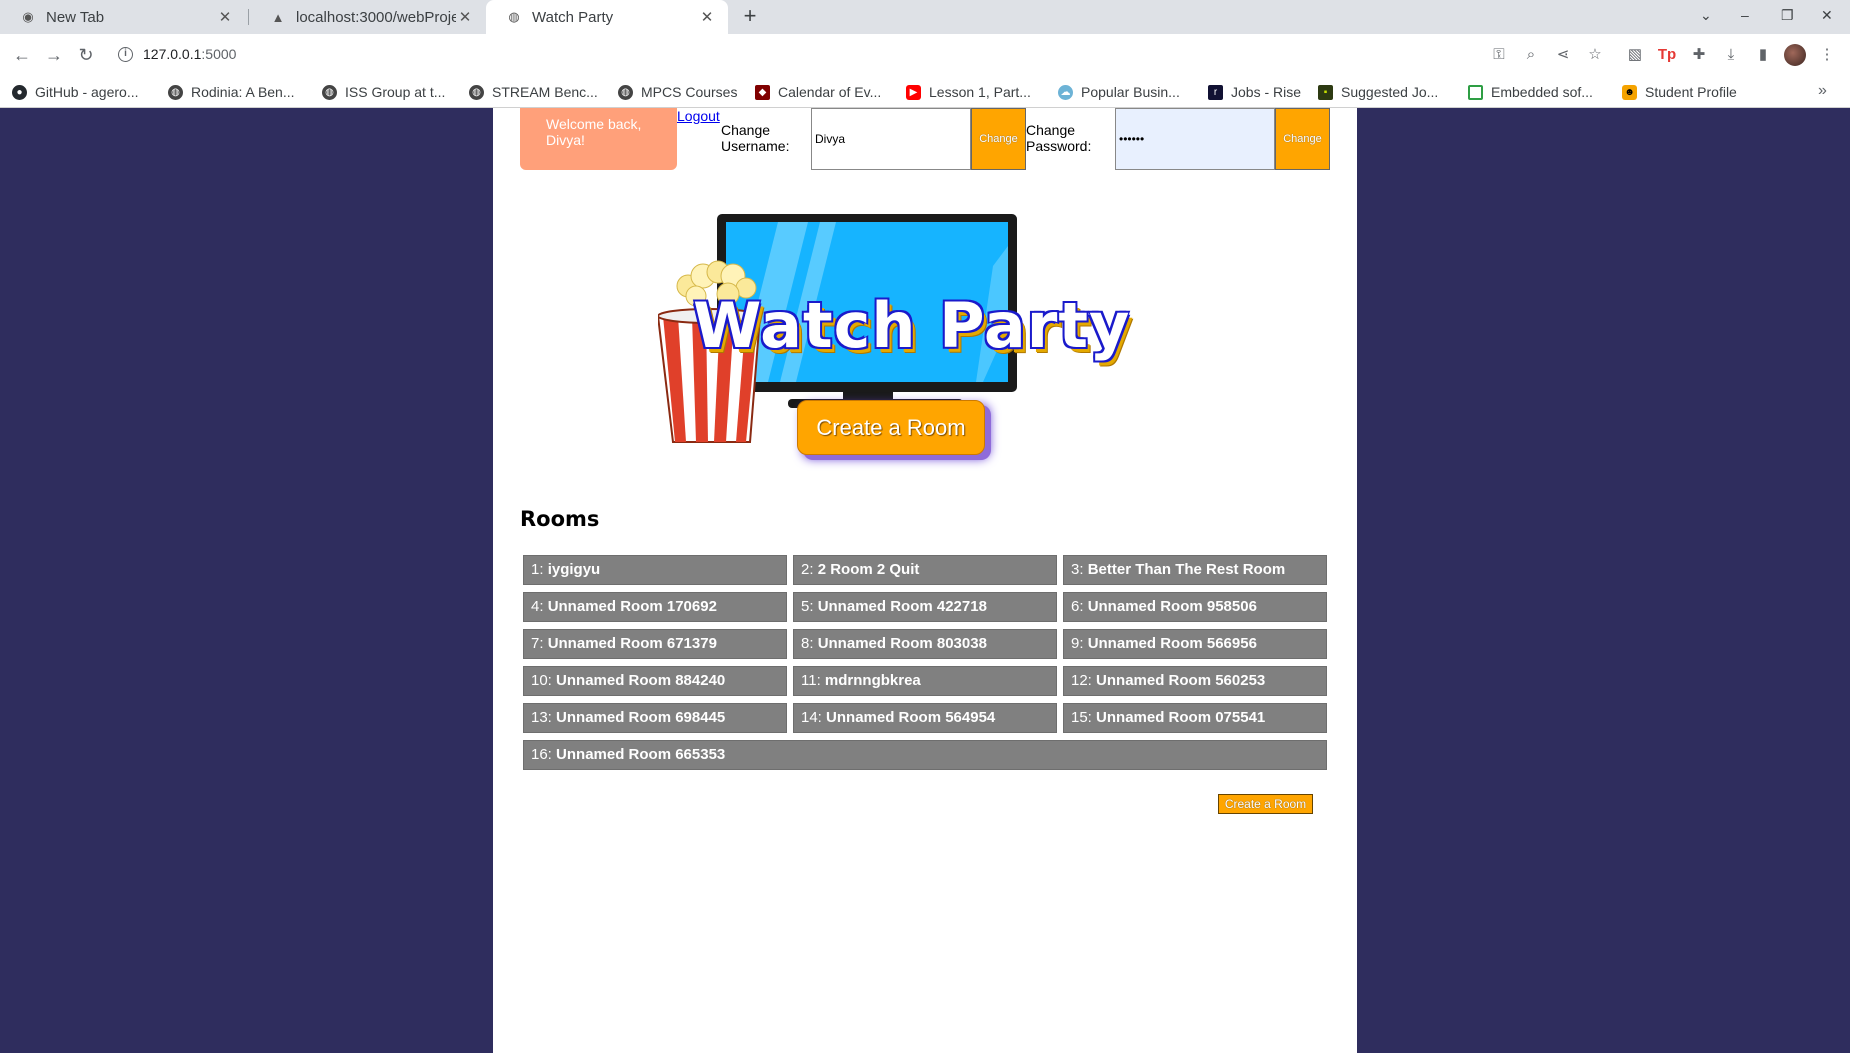 The width and height of the screenshot is (1850, 1053). I want to click on room-item: 11: mdrnngbkrea, so click(925, 681).